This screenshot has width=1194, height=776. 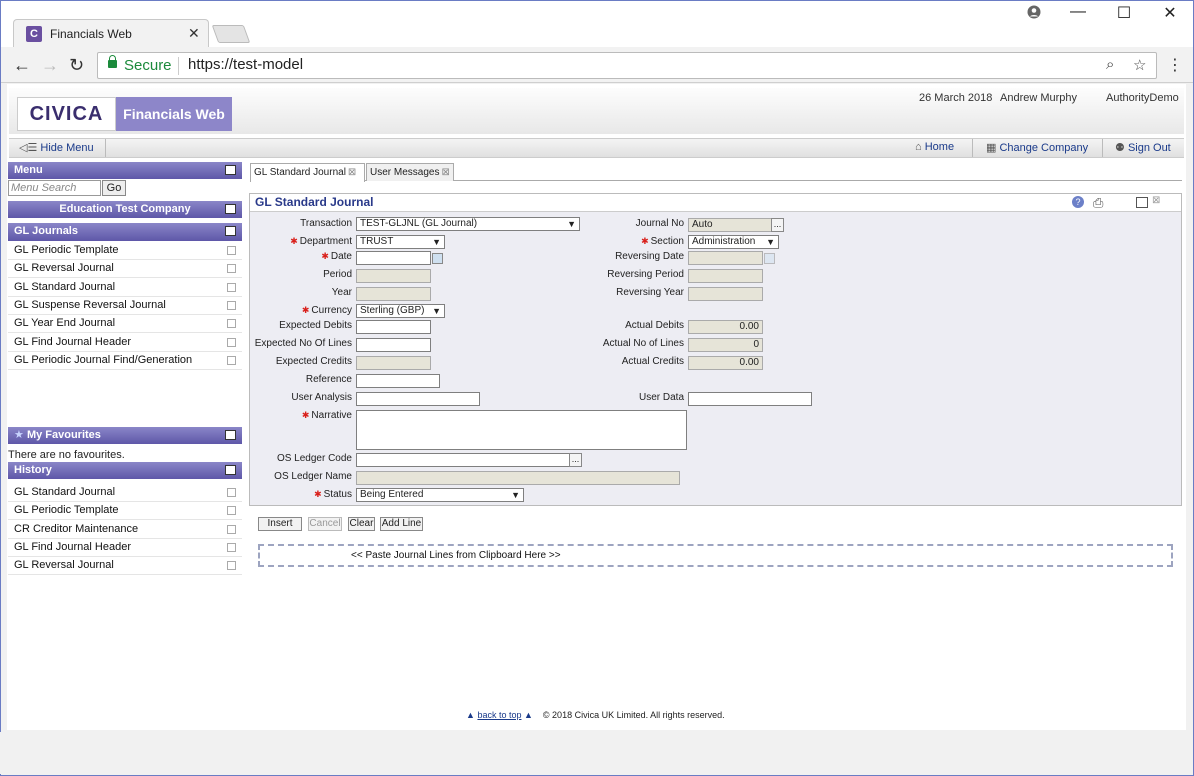 I want to click on popout-icon, so click(x=1142, y=202).